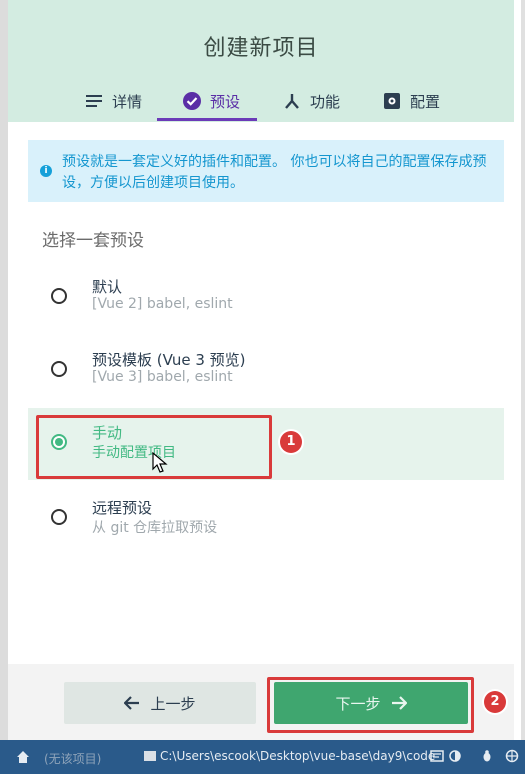  I want to click on tab-bar: 详情 预设 功能 配置, so click(261, 102).